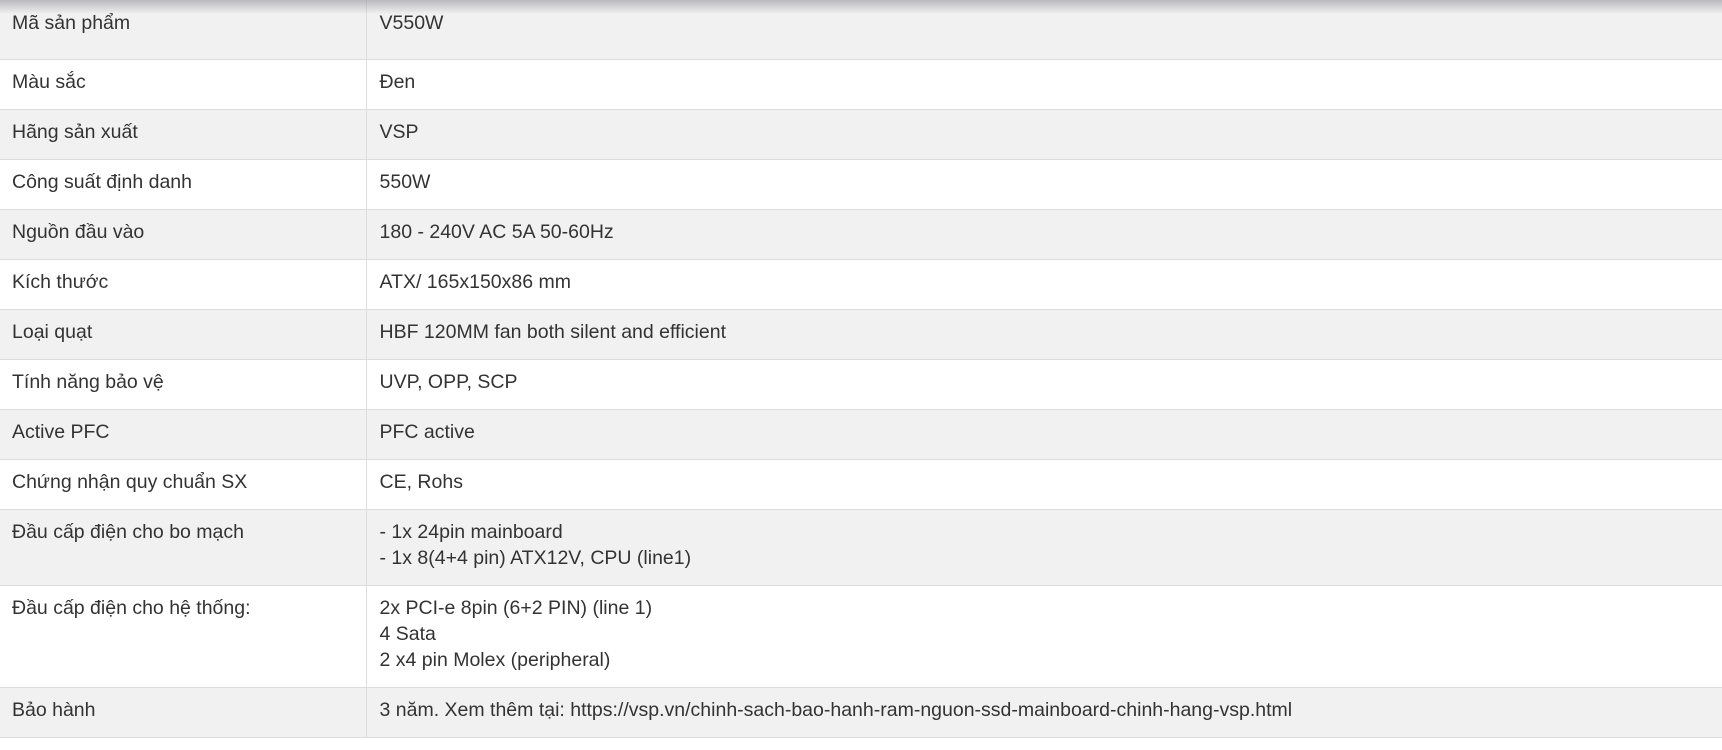 The height and width of the screenshot is (750, 1722). I want to click on spec-label: Loại quạt, so click(183, 334).